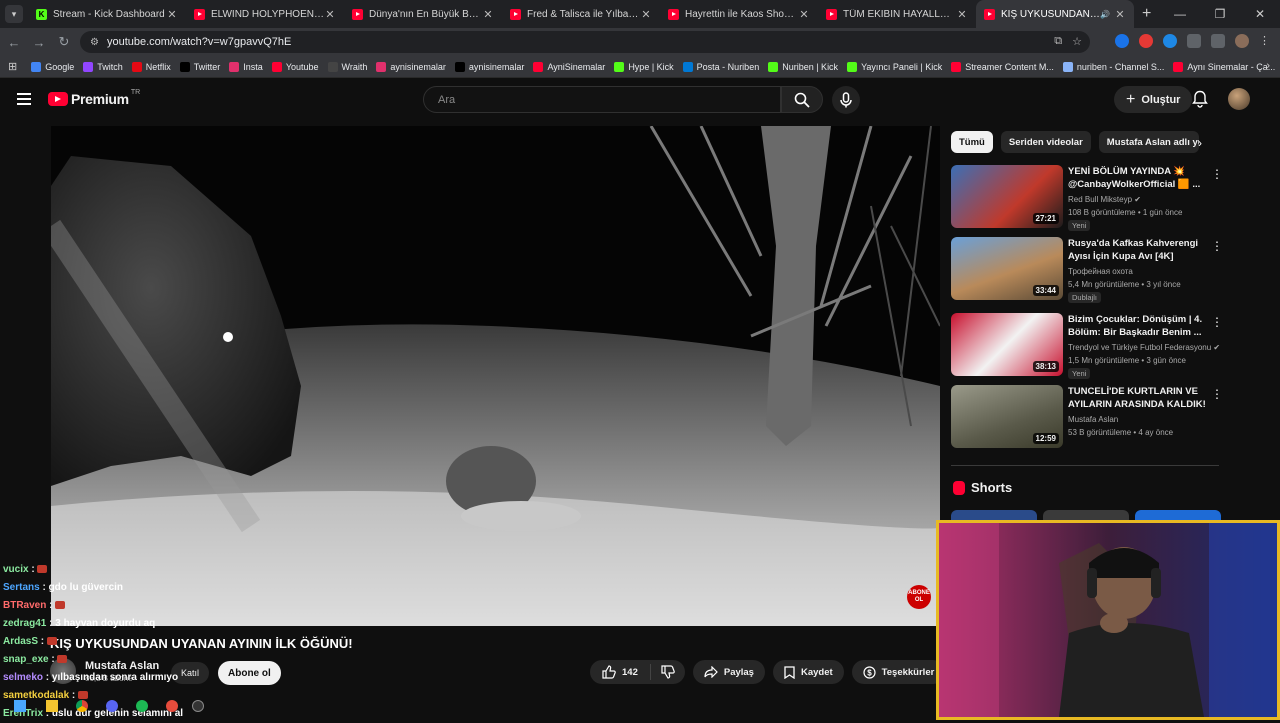  What do you see at coordinates (1153, 99) in the screenshot?
I see `create-button: + Oluştur` at bounding box center [1153, 99].